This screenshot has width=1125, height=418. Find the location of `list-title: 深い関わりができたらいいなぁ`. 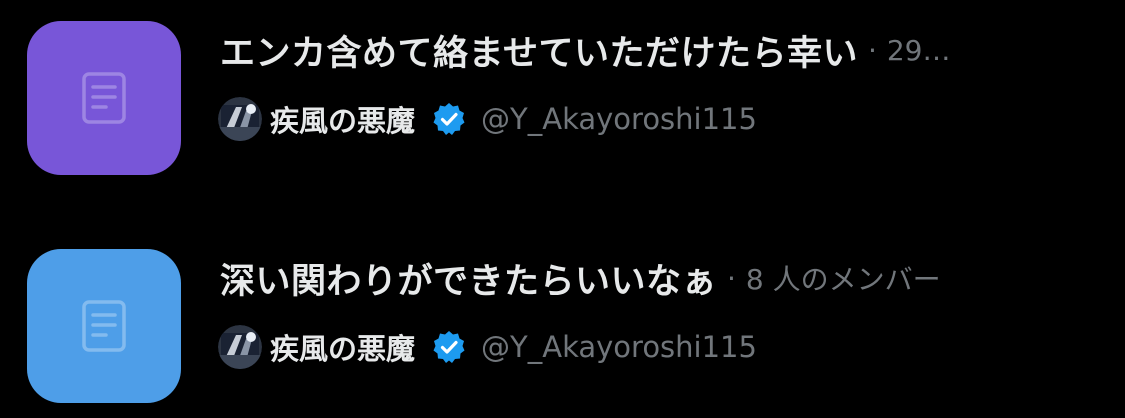

list-title: 深い関わりができたらいいなぁ is located at coordinates (468, 278).